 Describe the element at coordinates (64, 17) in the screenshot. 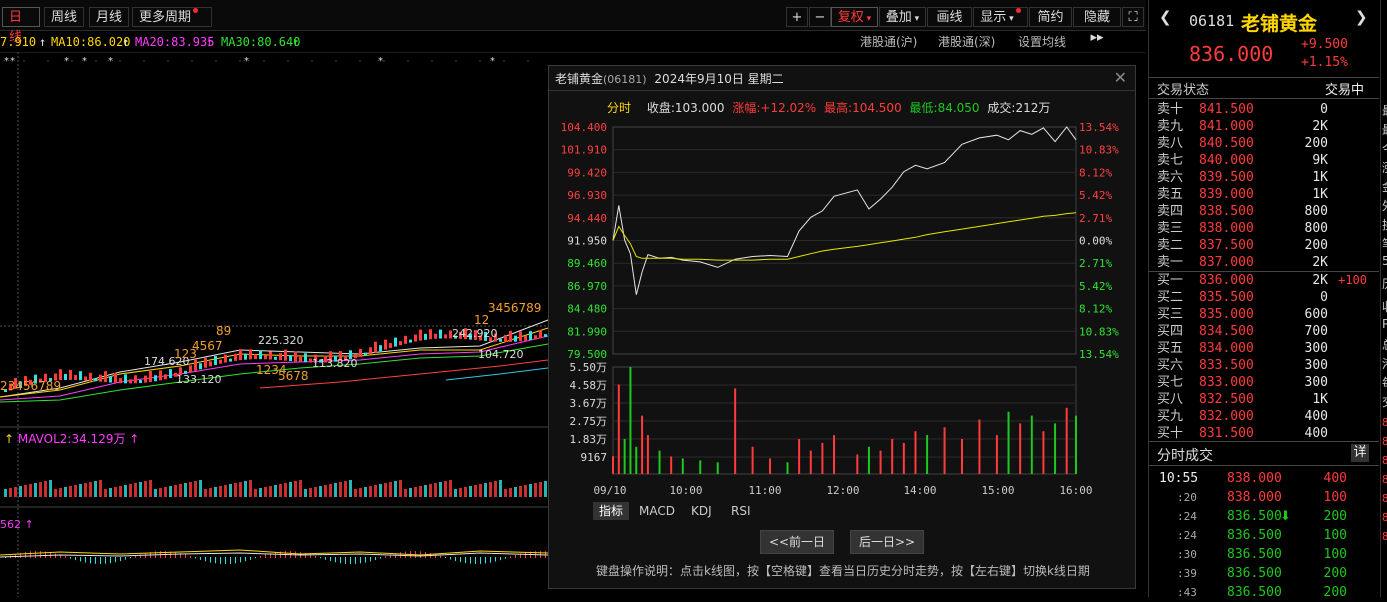

I see `period-tab-1: 周线` at that location.